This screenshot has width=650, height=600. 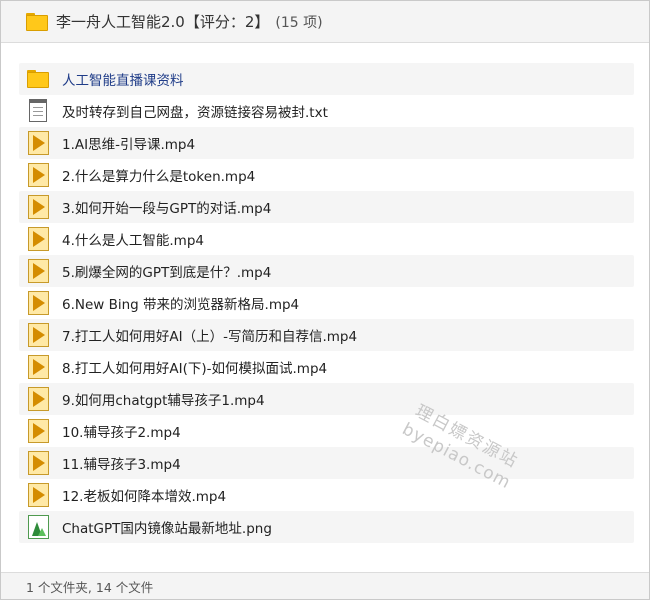 I want to click on item-count: (15 项), so click(x=299, y=22).